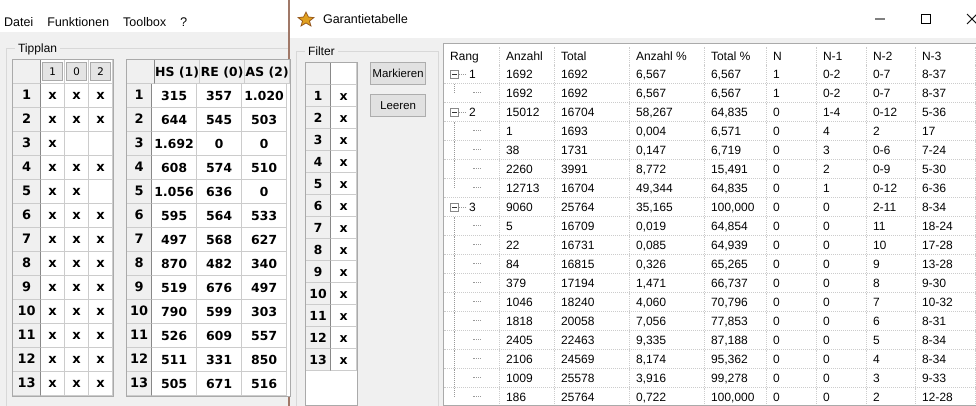  Describe the element at coordinates (52, 71) in the screenshot. I see `column-header-button: 1` at that location.